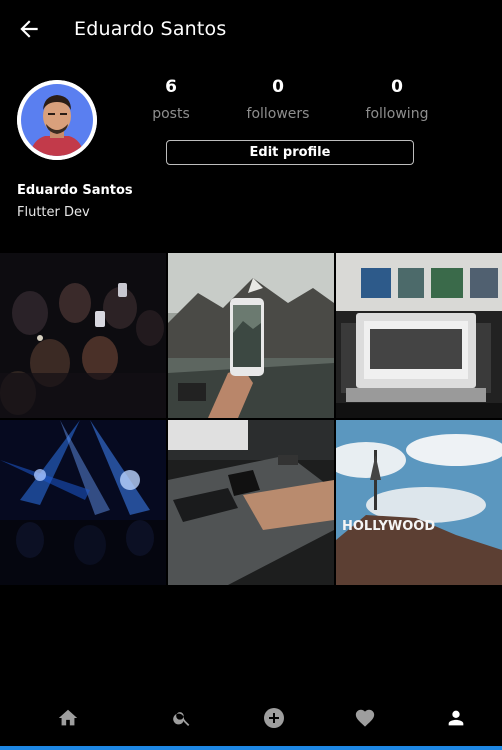  What do you see at coordinates (397, 101) in the screenshot?
I see `stat-following: 0 following` at bounding box center [397, 101].